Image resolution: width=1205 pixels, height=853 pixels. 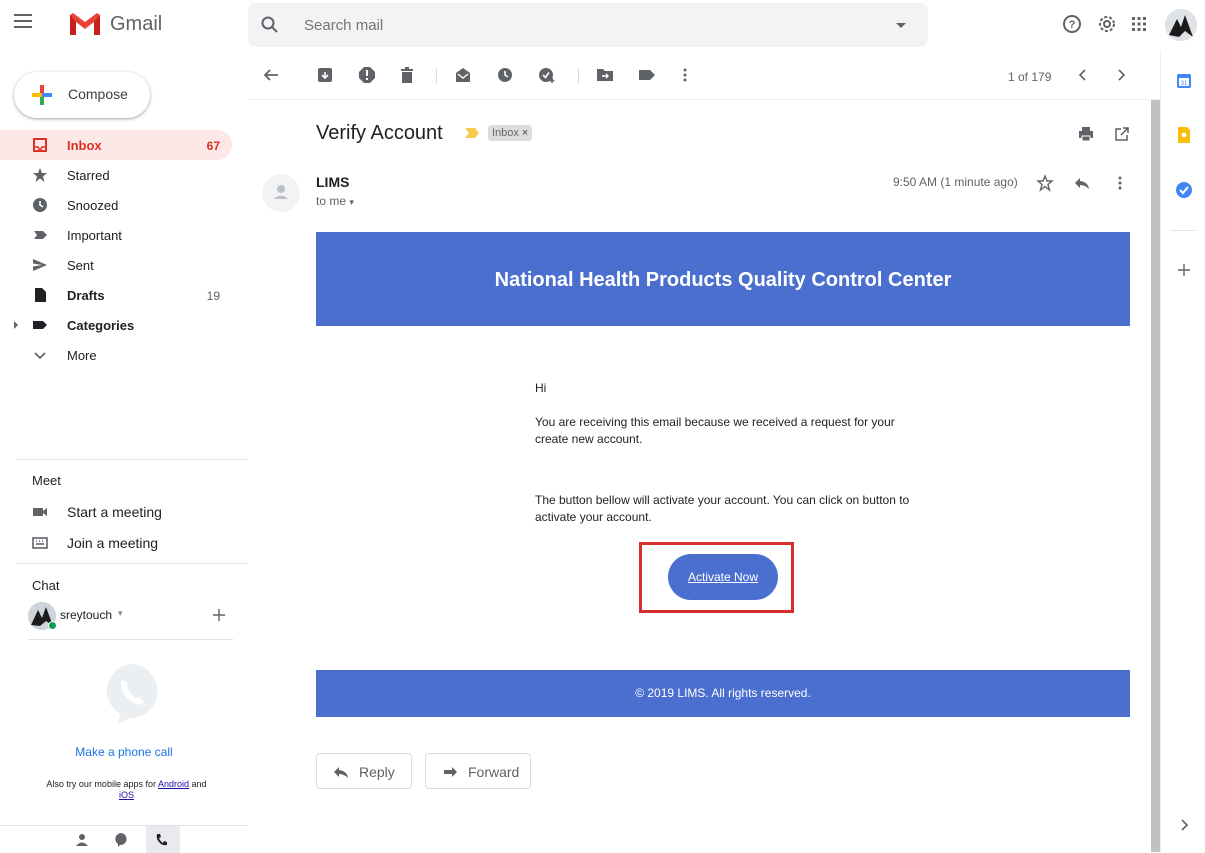 What do you see at coordinates (113, 543) in the screenshot?
I see `join-meeting-label: Join a meeting` at bounding box center [113, 543].